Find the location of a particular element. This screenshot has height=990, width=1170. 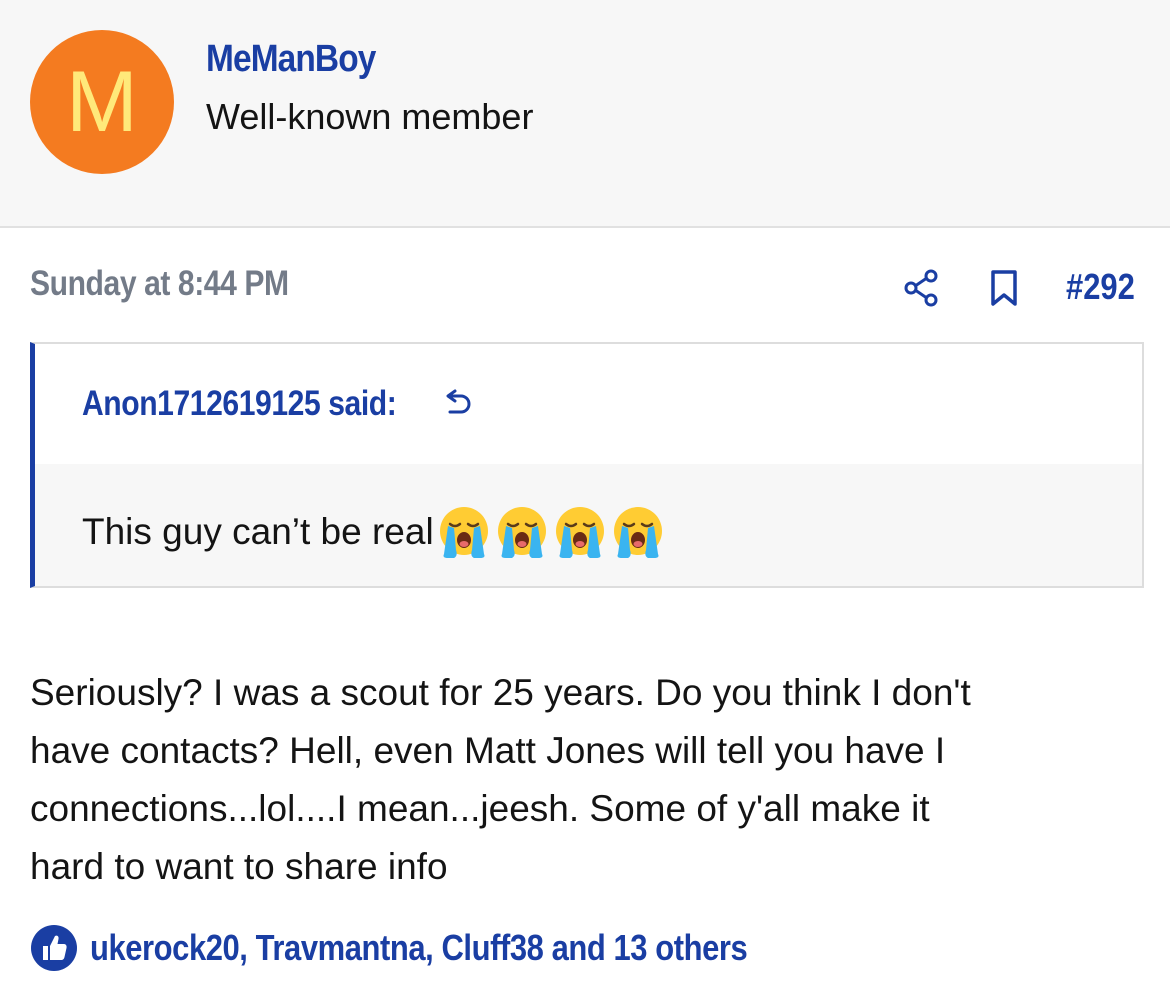

username: MeManBoy is located at coordinates (291, 59).